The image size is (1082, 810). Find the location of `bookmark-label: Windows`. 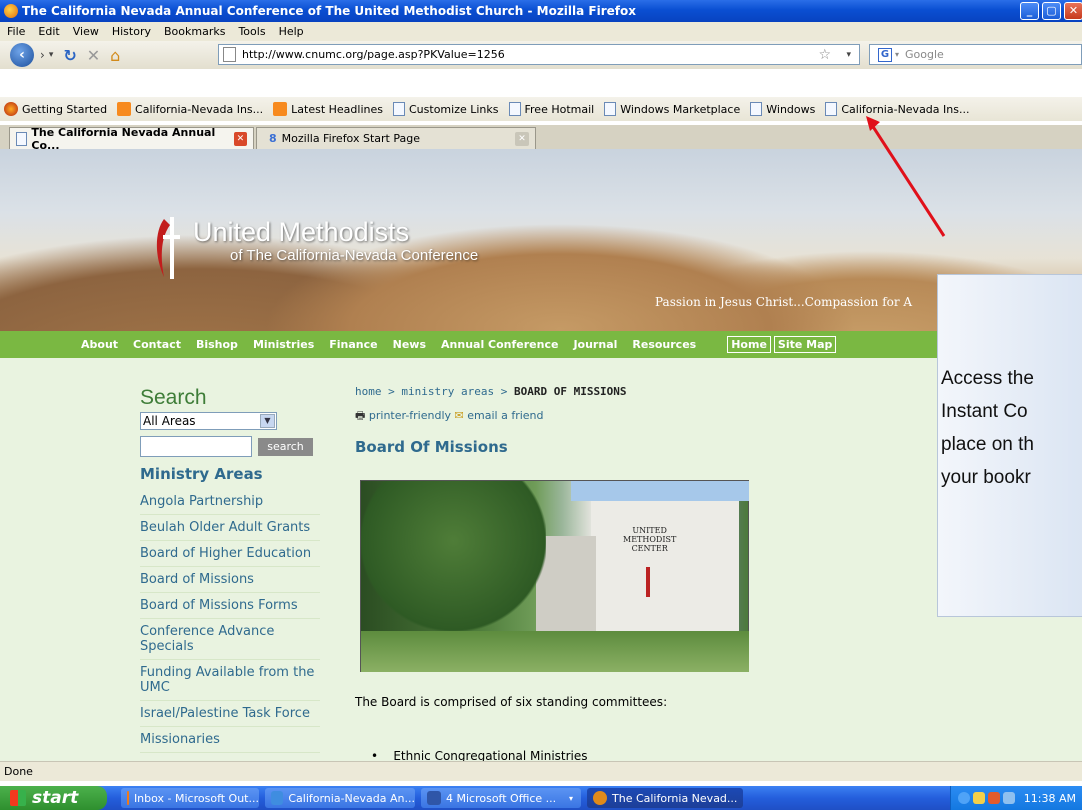

bookmark-label: Windows is located at coordinates (791, 109).